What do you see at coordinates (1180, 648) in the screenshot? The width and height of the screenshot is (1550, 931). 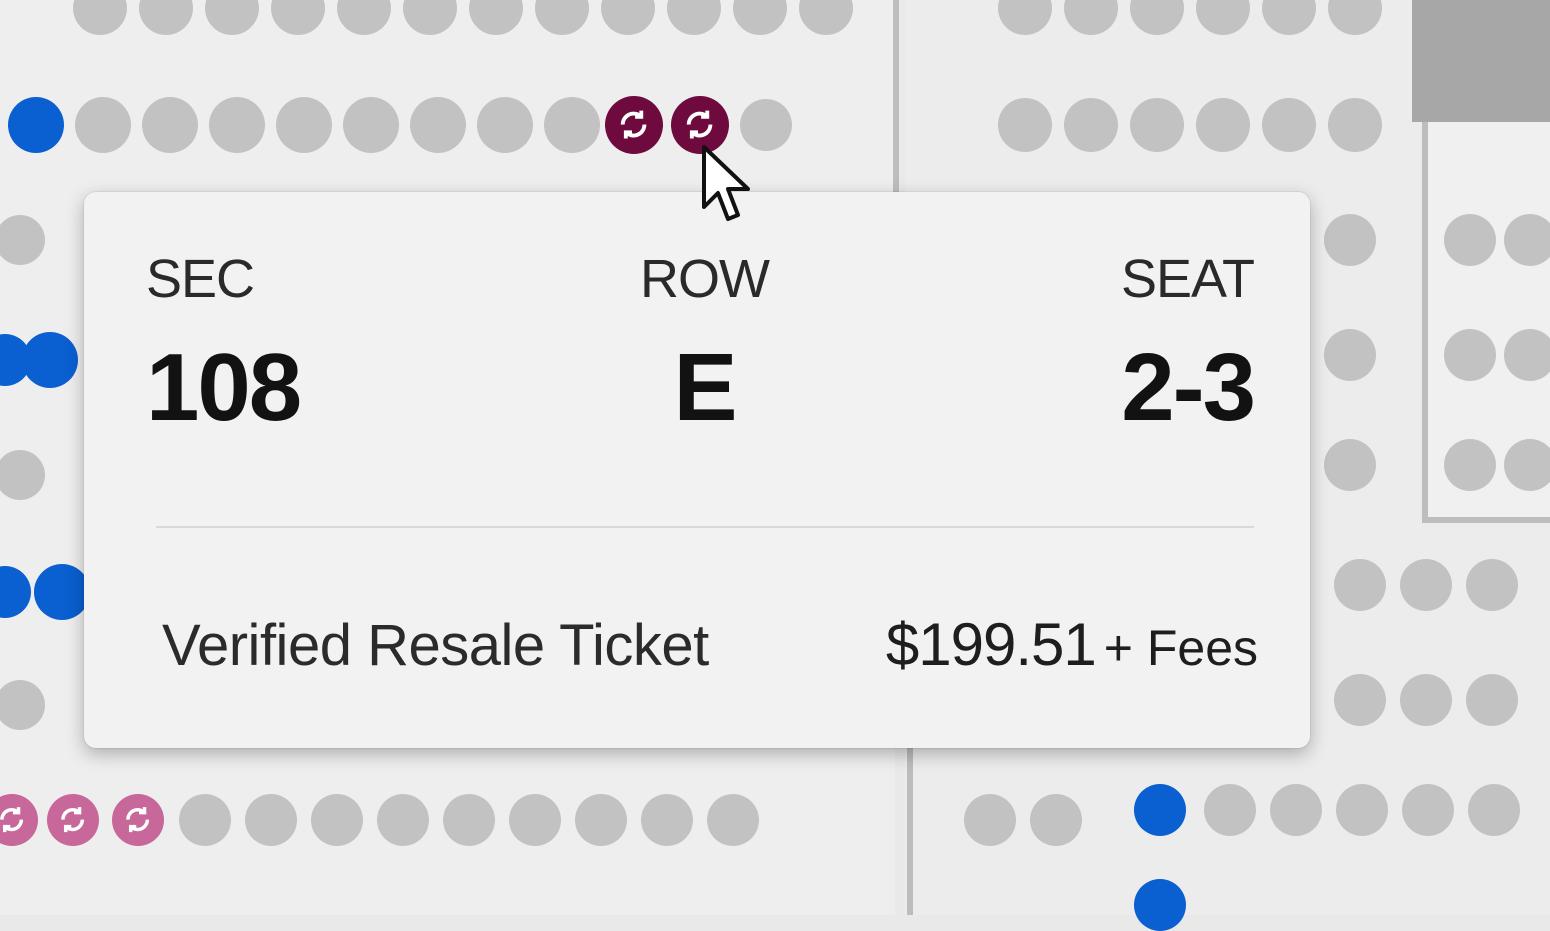 I see `fees-note: + Fees` at bounding box center [1180, 648].